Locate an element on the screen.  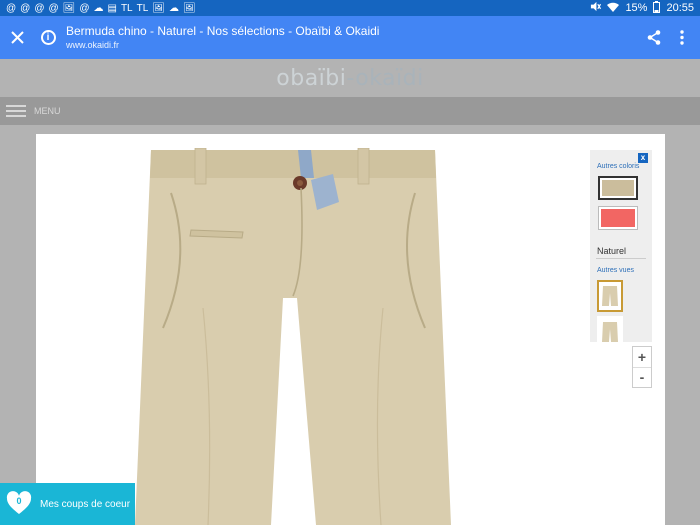
zoom-in-button: + is located at coordinates (642, 357).